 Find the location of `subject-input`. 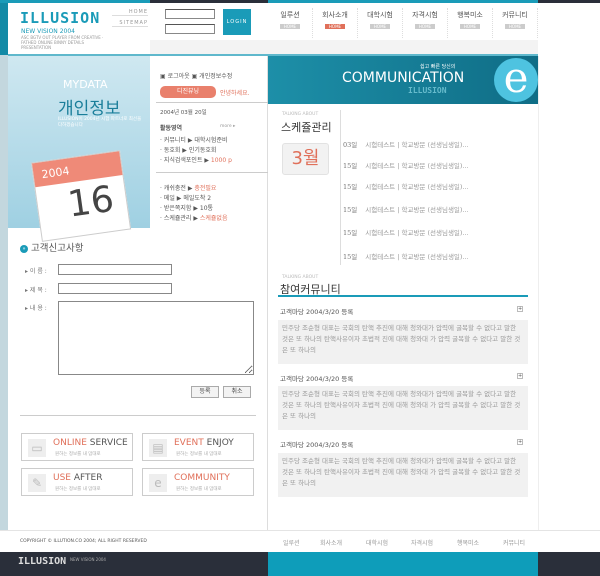

subject-input is located at coordinates (115, 288).